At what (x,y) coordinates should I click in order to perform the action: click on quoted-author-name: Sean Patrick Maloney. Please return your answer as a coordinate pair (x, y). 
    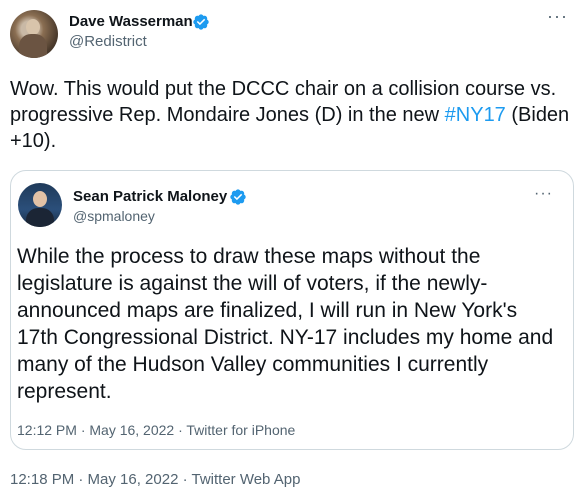
    Looking at the image, I should click on (150, 197).